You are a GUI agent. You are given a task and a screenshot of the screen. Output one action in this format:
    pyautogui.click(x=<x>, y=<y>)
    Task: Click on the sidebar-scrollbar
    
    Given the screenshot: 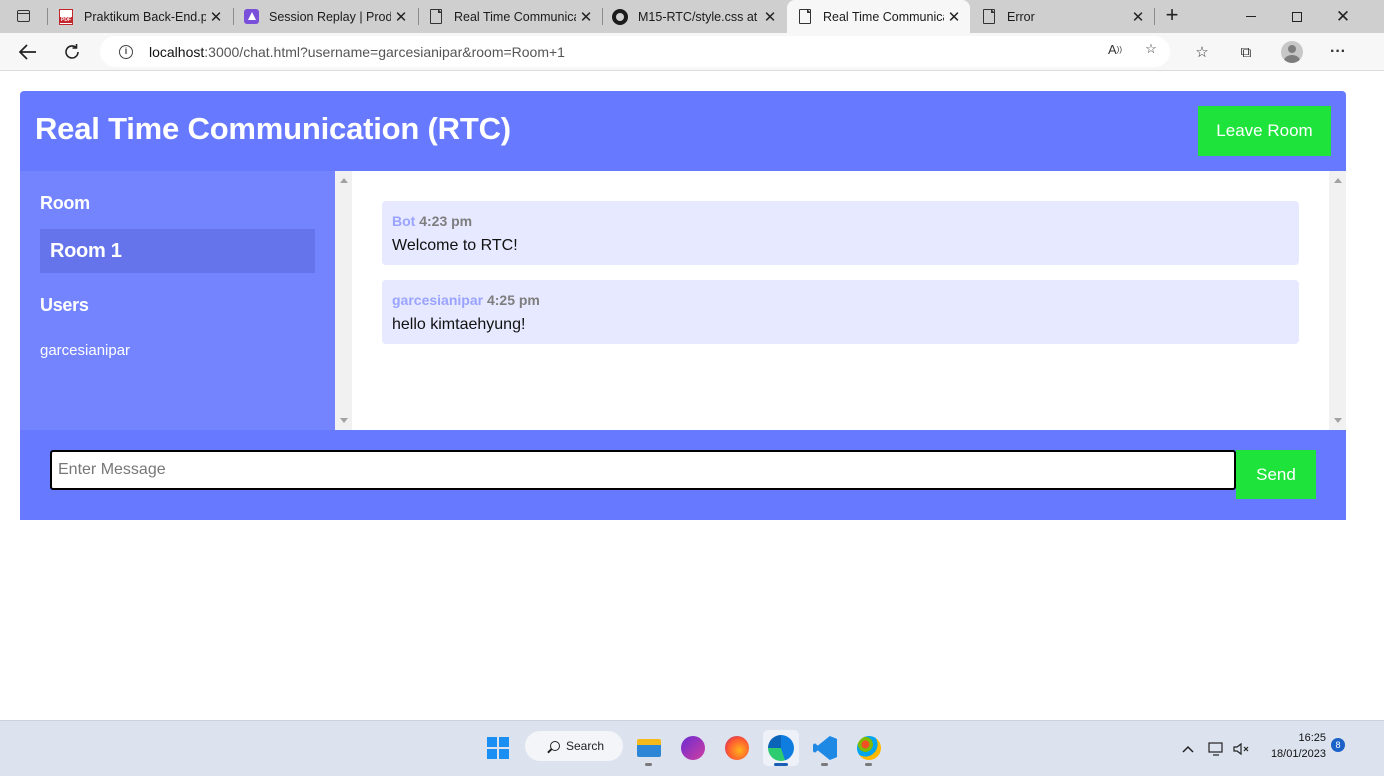 What is the action you would take?
    pyautogui.click(x=343, y=300)
    